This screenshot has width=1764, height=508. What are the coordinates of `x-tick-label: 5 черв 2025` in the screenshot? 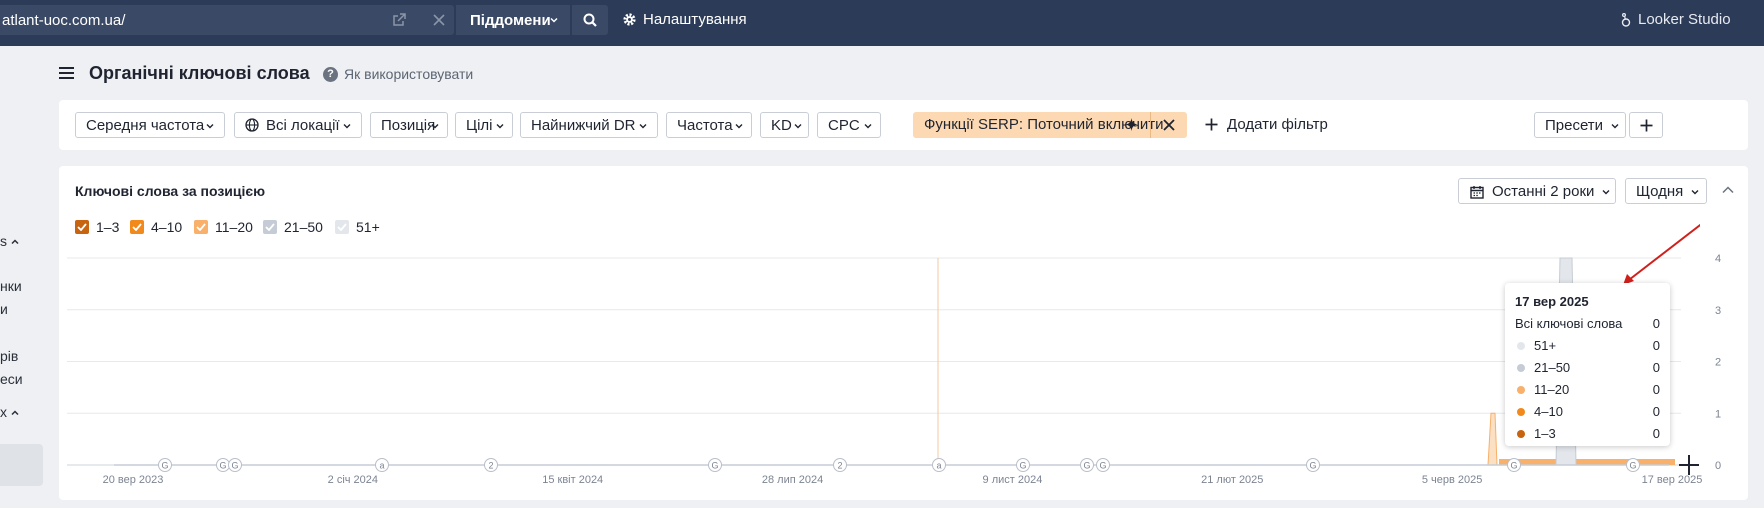 It's located at (1452, 480).